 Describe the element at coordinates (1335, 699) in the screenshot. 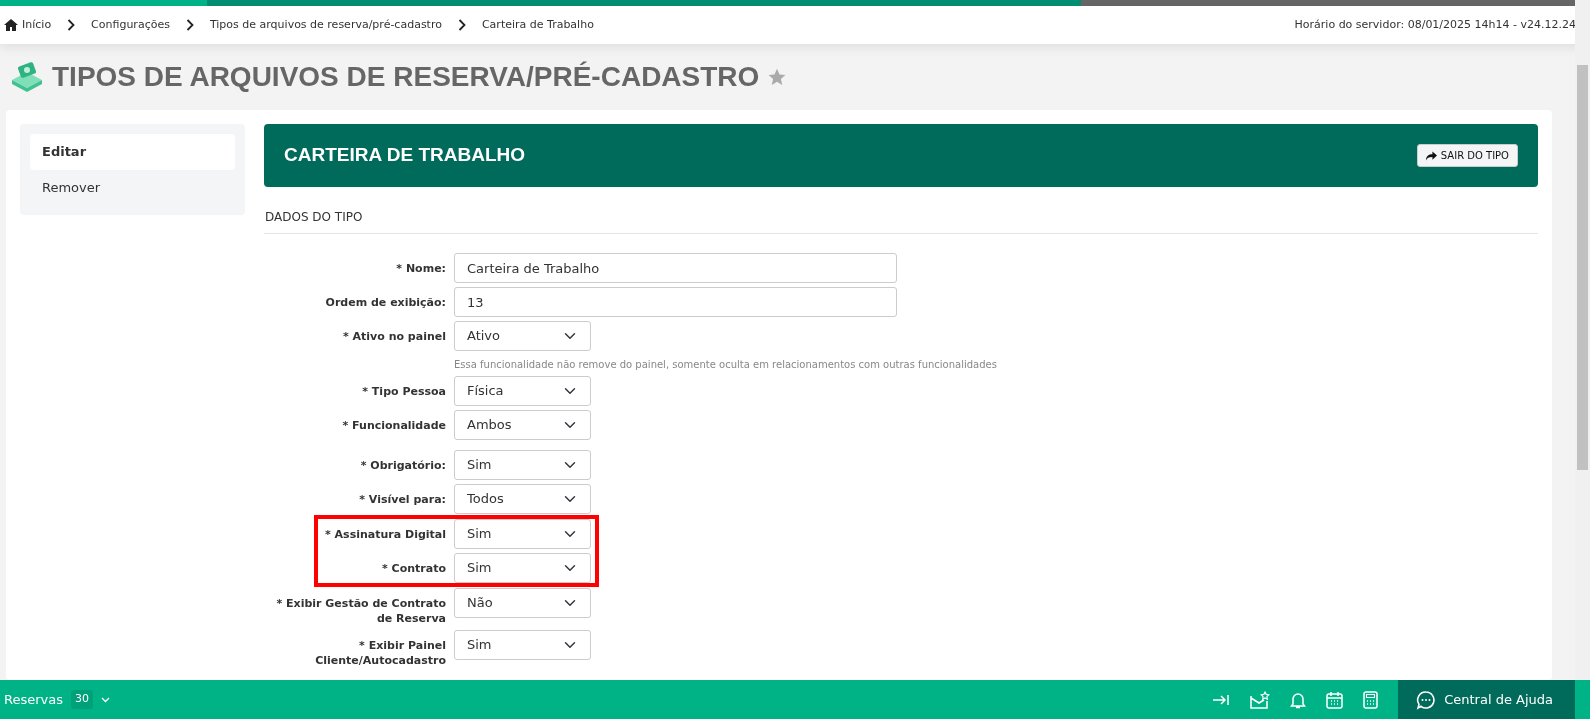

I see `calendar-icon` at that location.